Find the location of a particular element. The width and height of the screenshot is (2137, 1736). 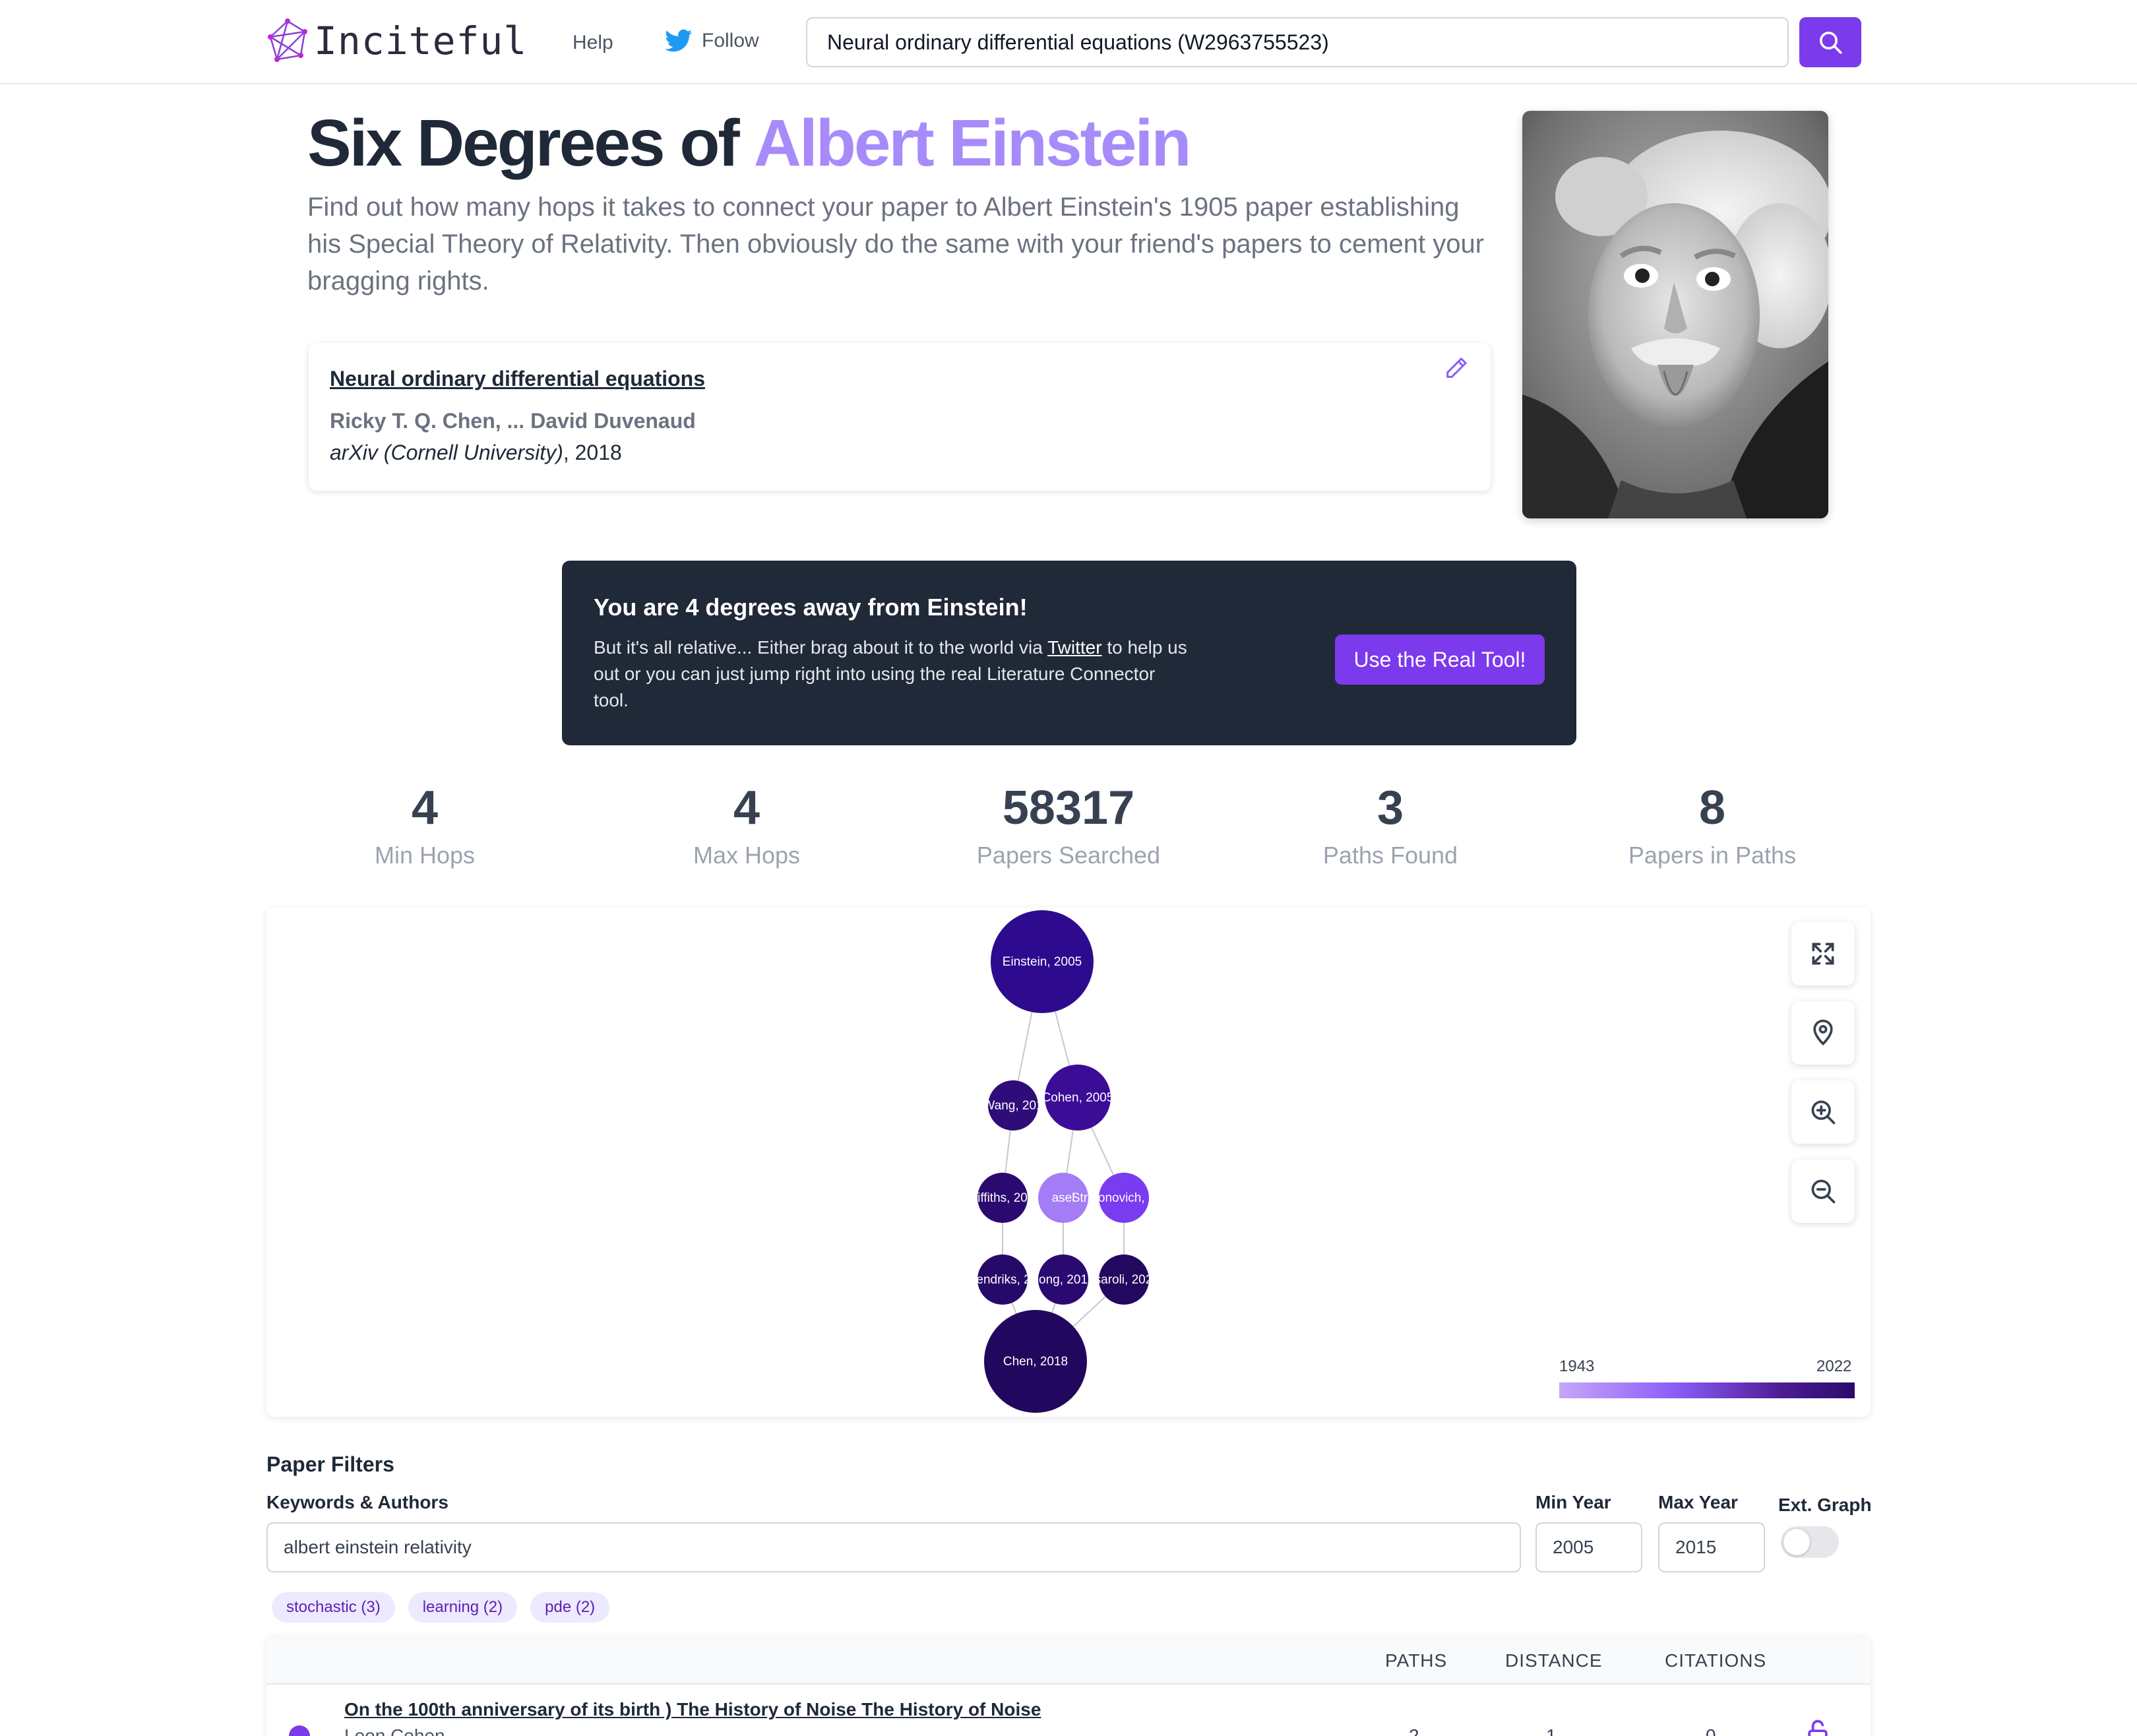

fullscreen-button is located at coordinates (1823, 953).